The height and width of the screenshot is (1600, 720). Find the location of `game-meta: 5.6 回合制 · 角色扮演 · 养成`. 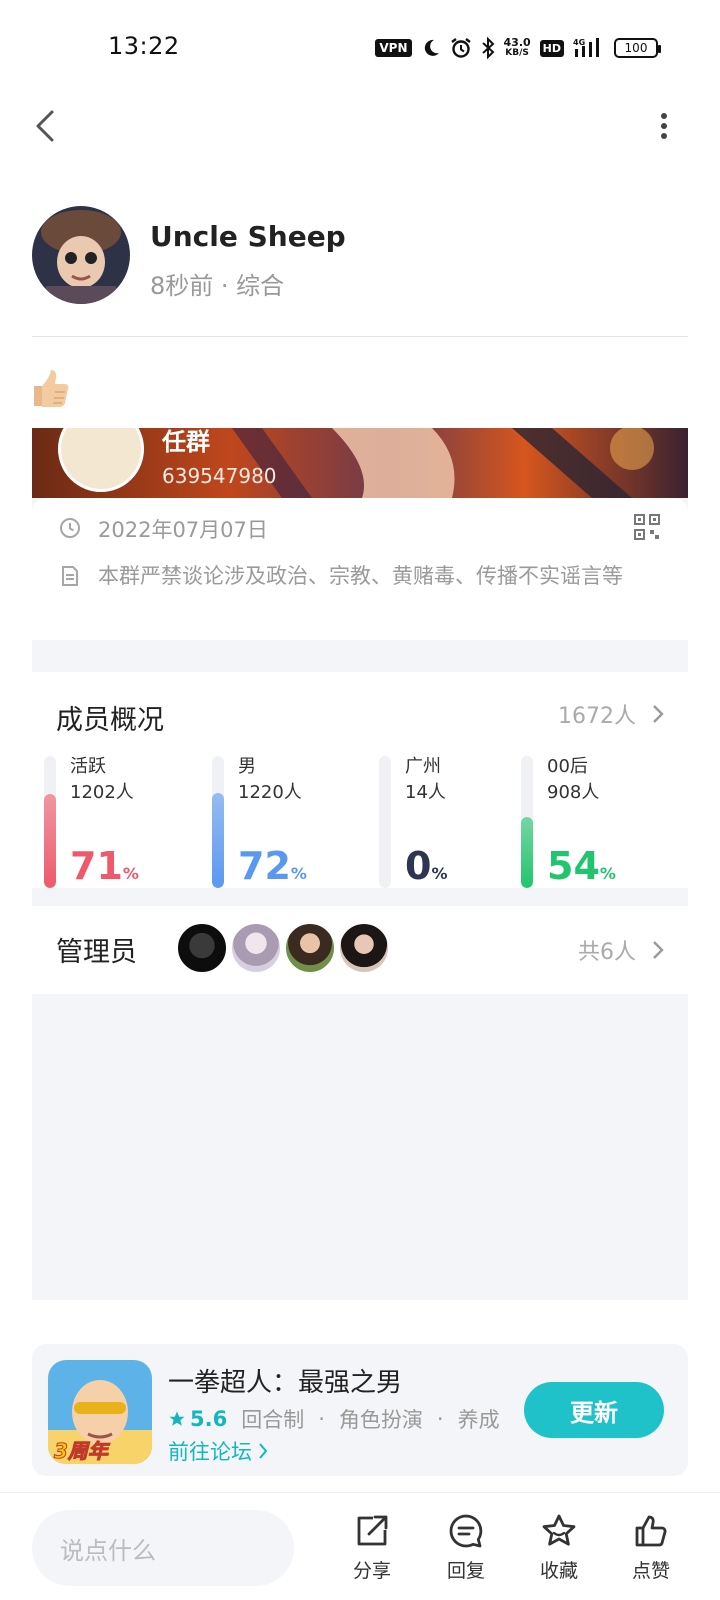

game-meta: 5.6 回合制 · 角色扮演 · 养成 is located at coordinates (334, 1419).